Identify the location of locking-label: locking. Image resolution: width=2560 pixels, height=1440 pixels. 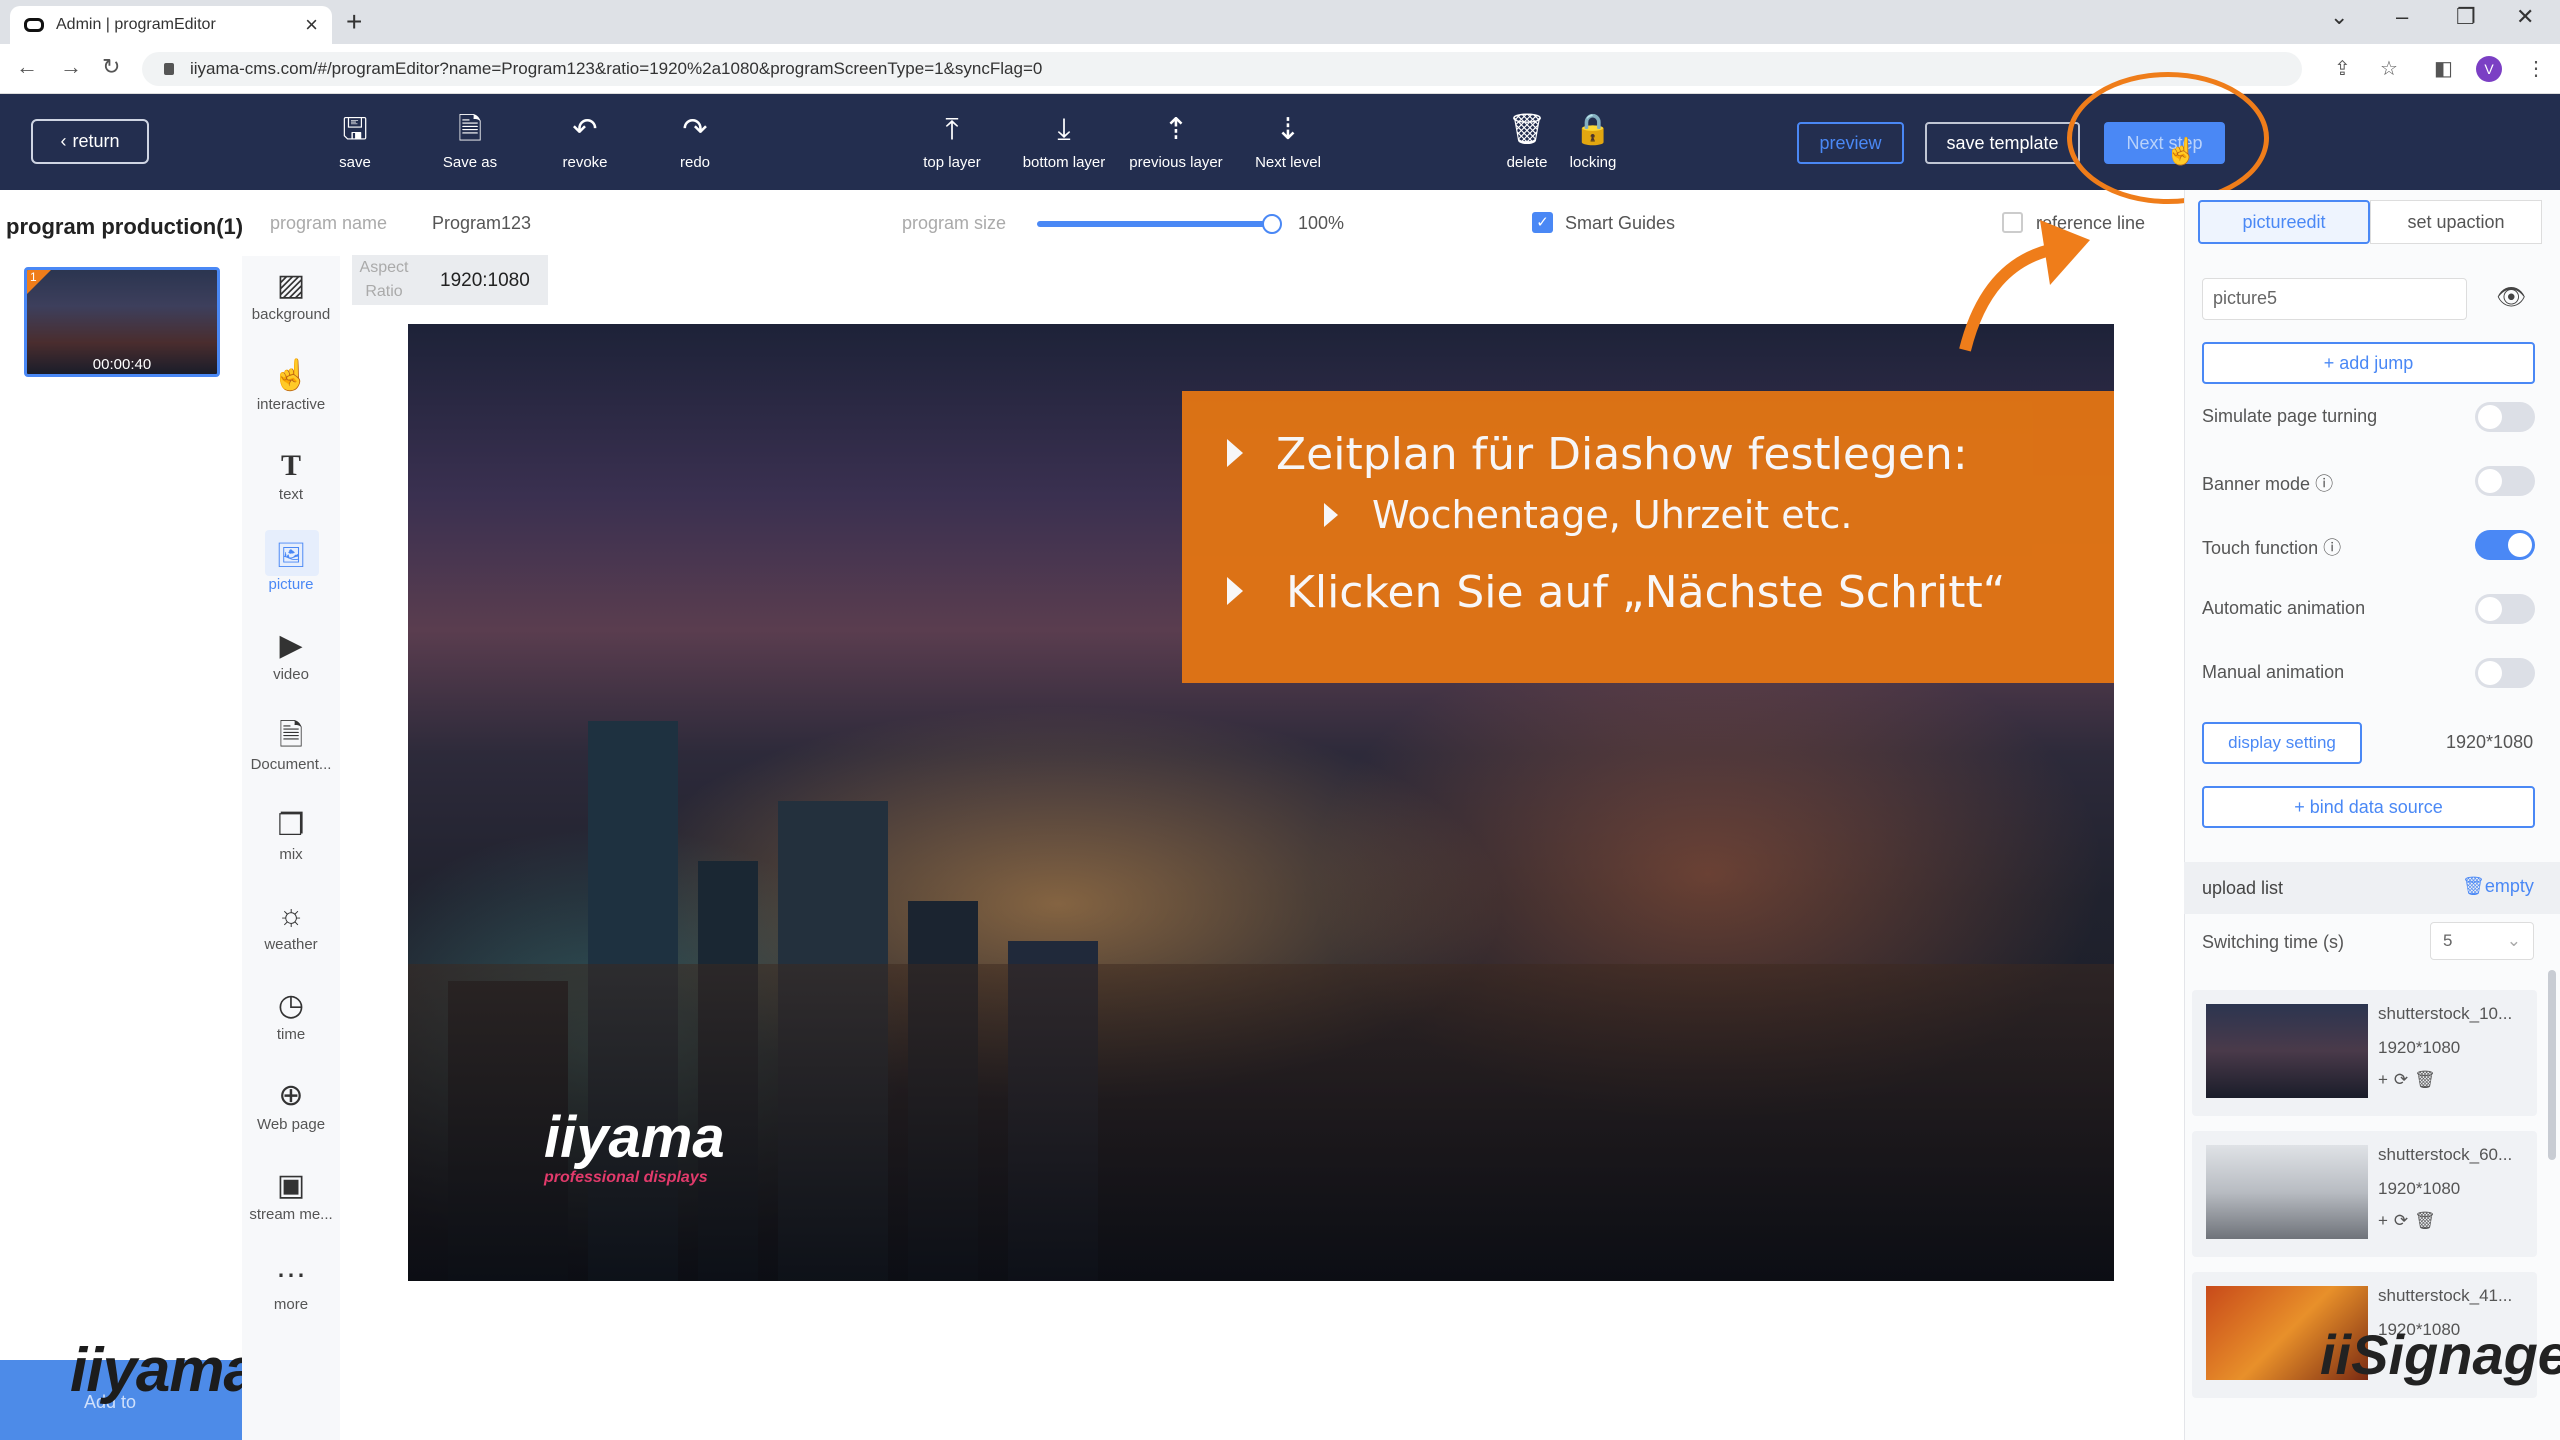
(1593, 162).